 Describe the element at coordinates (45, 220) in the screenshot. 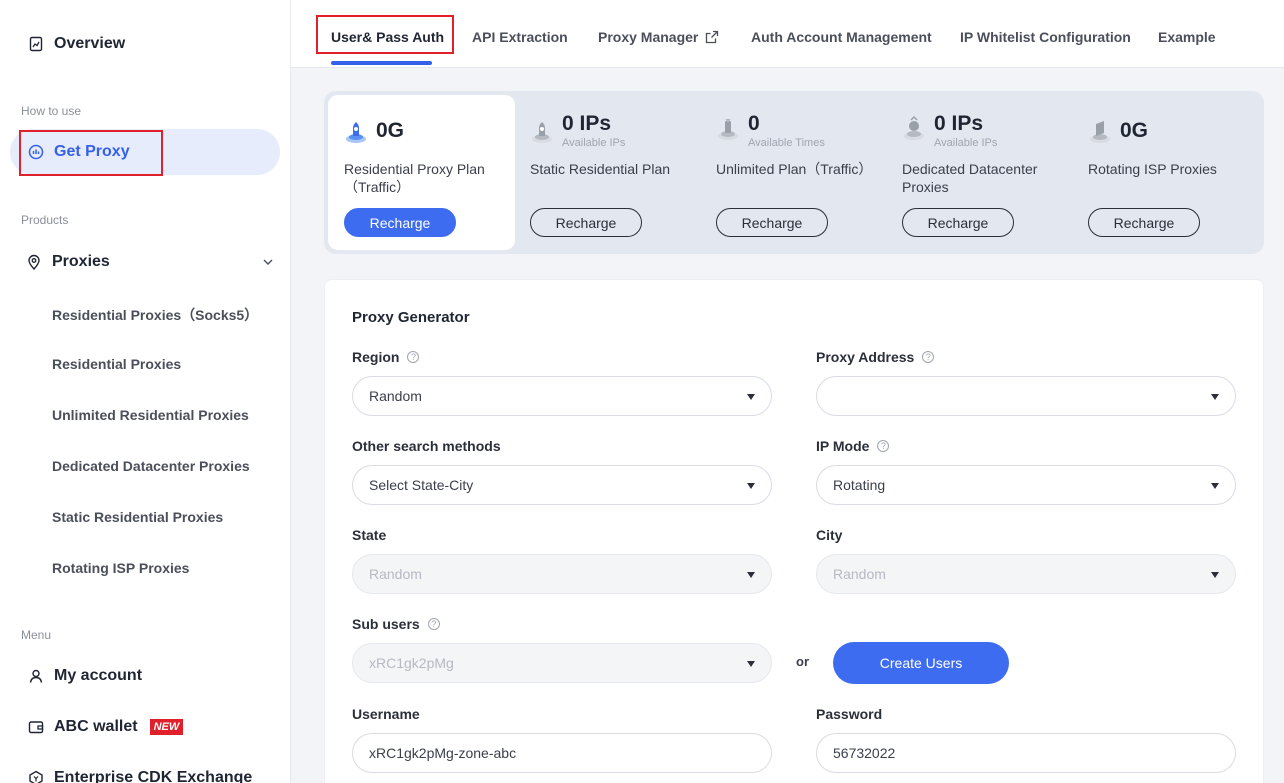

I see `section-products: Products` at that location.